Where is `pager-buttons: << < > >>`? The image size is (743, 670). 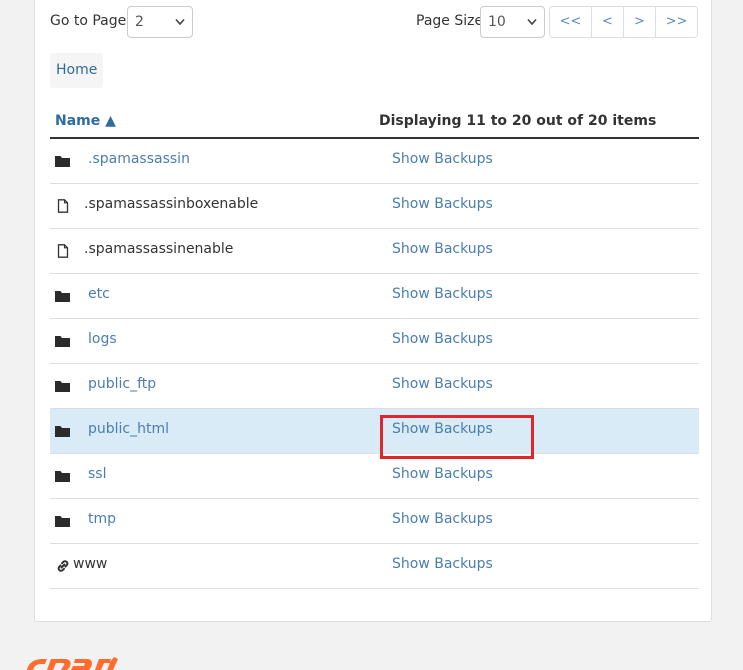
pager-buttons: << < > >> is located at coordinates (623, 22).